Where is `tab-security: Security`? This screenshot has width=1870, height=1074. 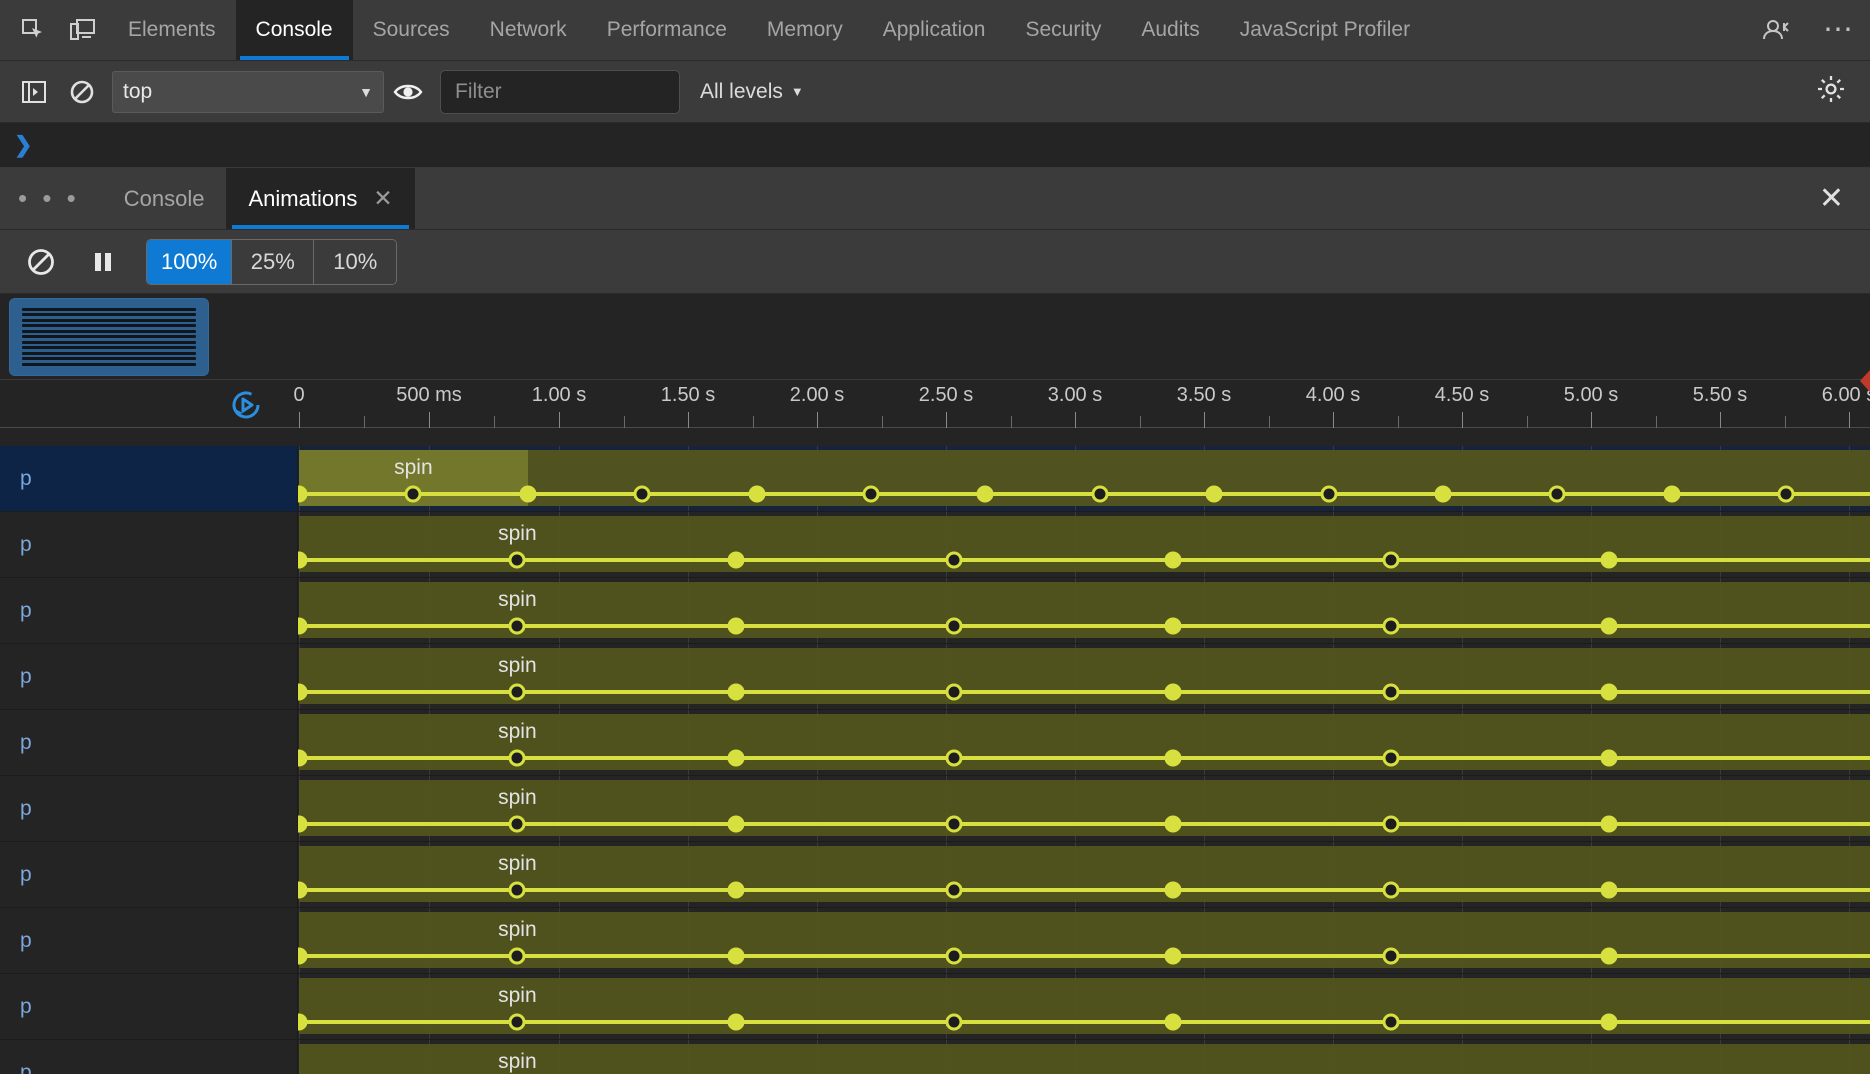
tab-security: Security is located at coordinates (1063, 30).